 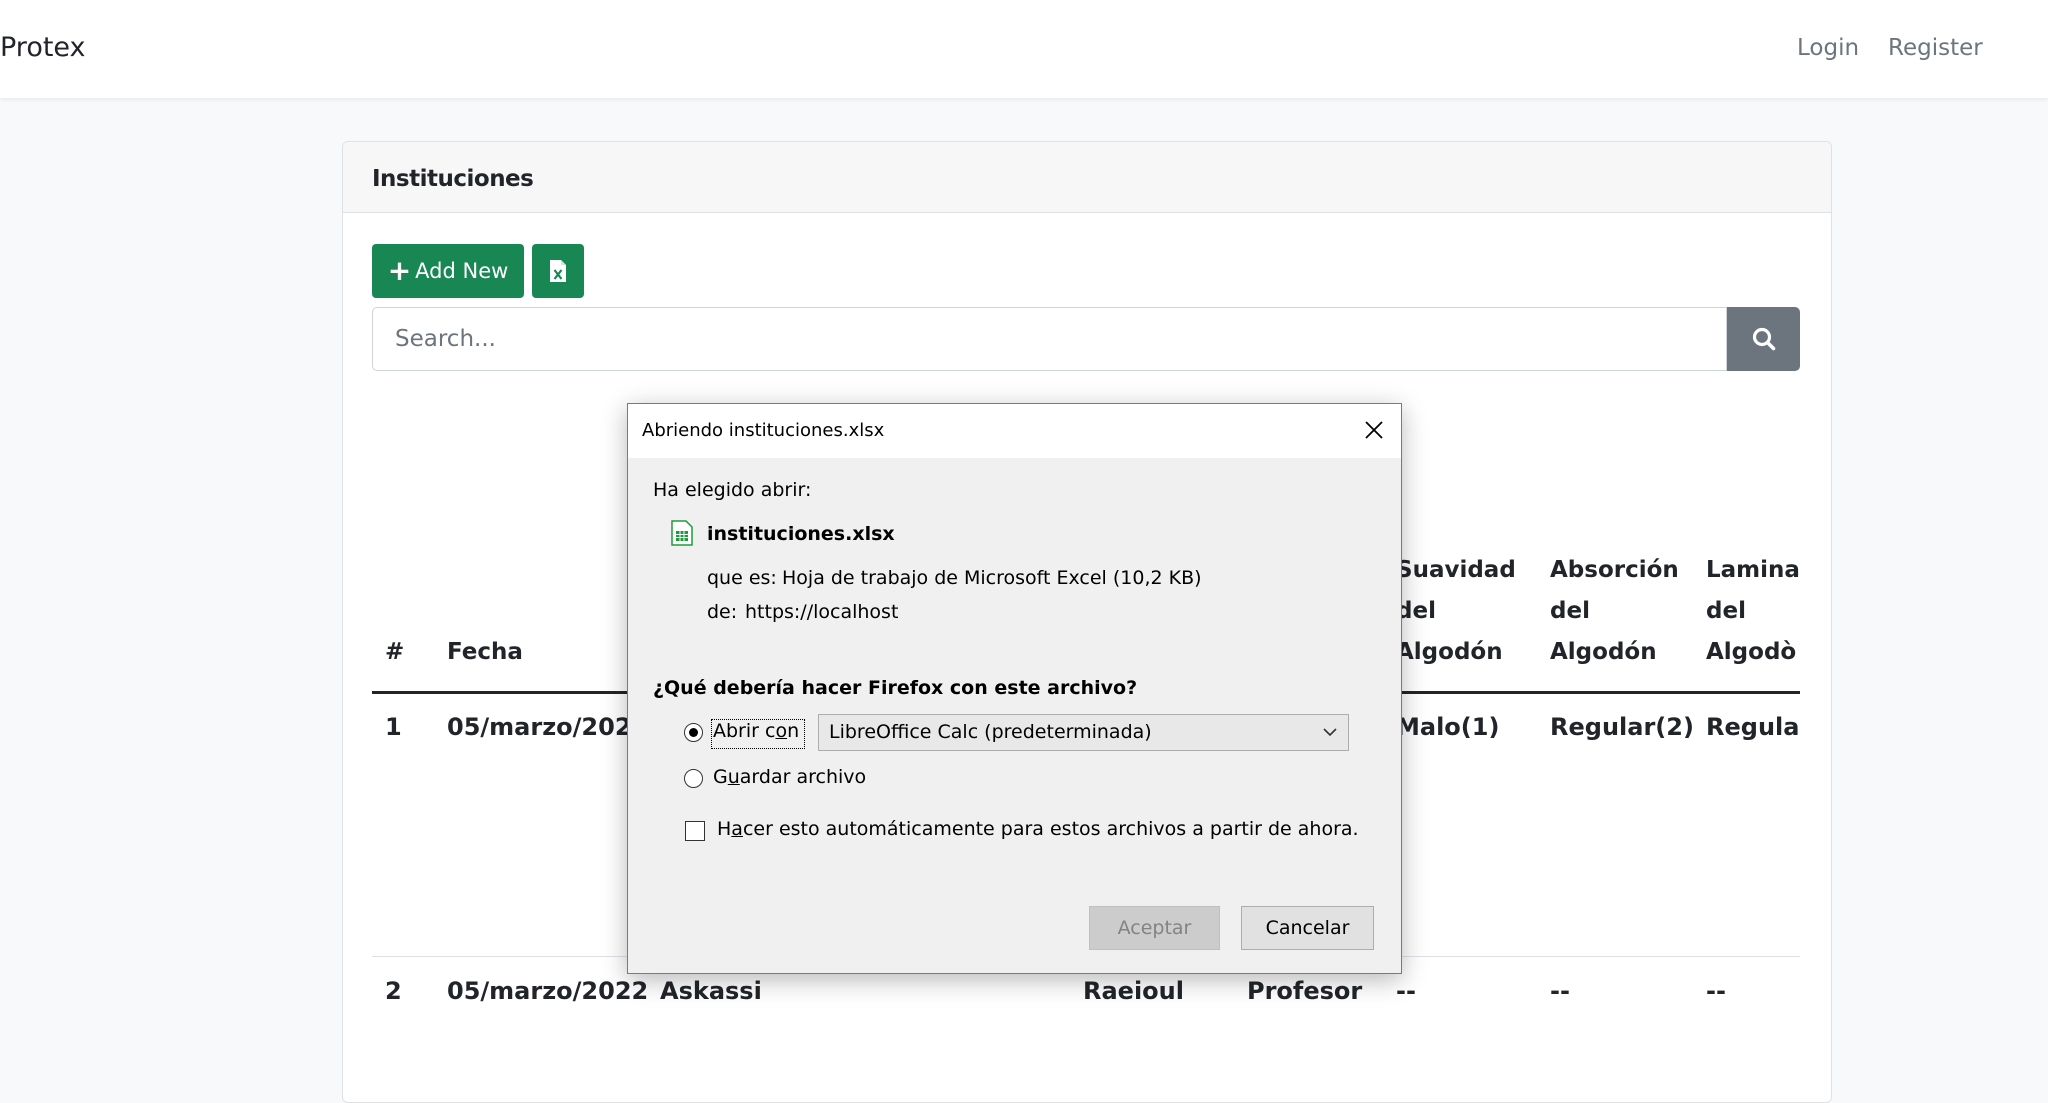 I want to click on row-suavidad: Malo(1), so click(x=1448, y=727).